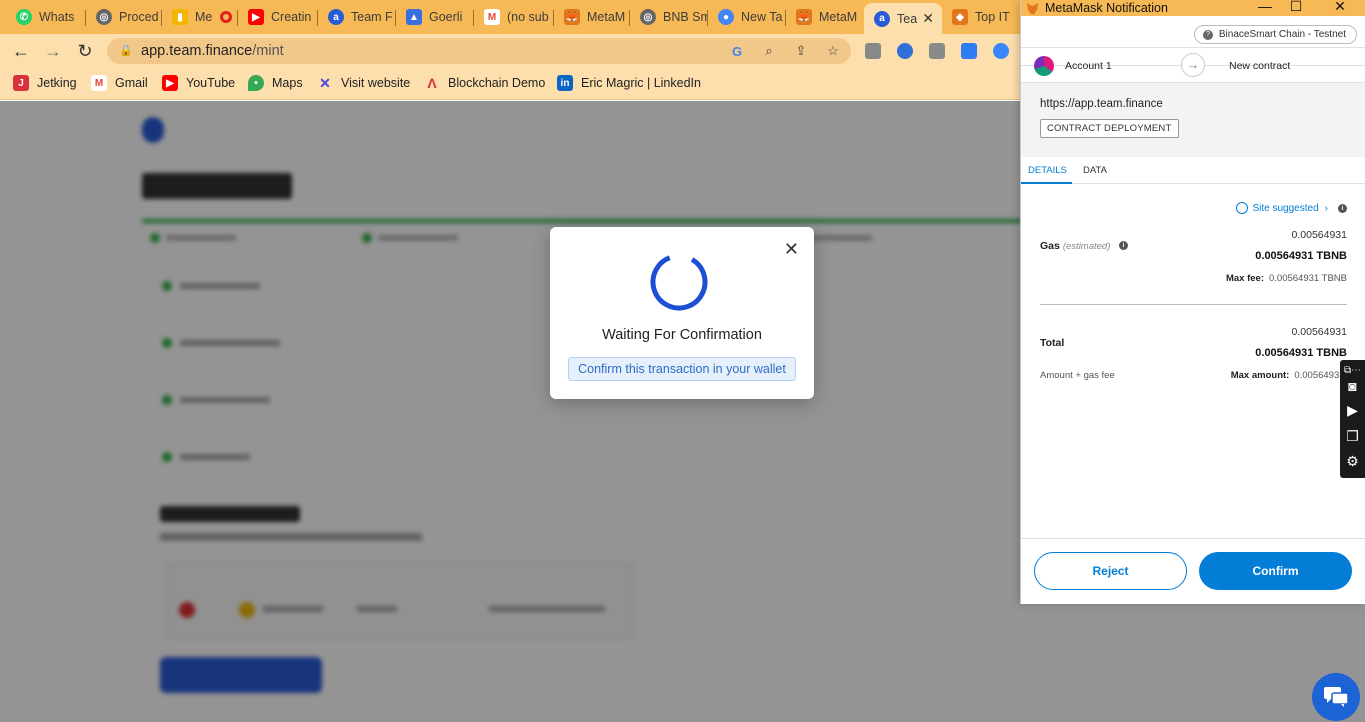 Image resolution: width=1365 pixels, height=722 pixels. I want to click on browser-tab: ▮ Me, so click(200, 17).